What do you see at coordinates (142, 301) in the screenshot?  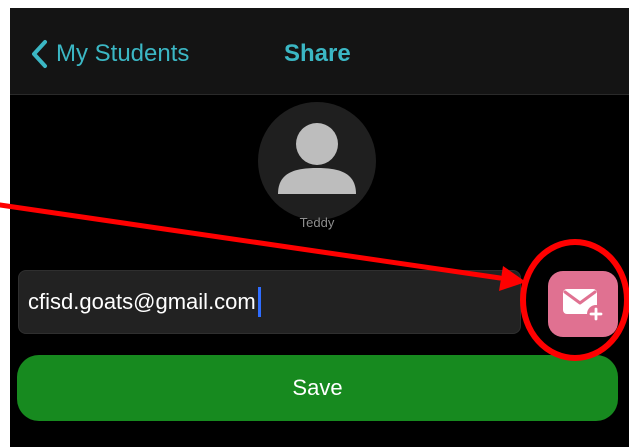 I see `email-field-value: cfisd.goats@gmail.com` at bounding box center [142, 301].